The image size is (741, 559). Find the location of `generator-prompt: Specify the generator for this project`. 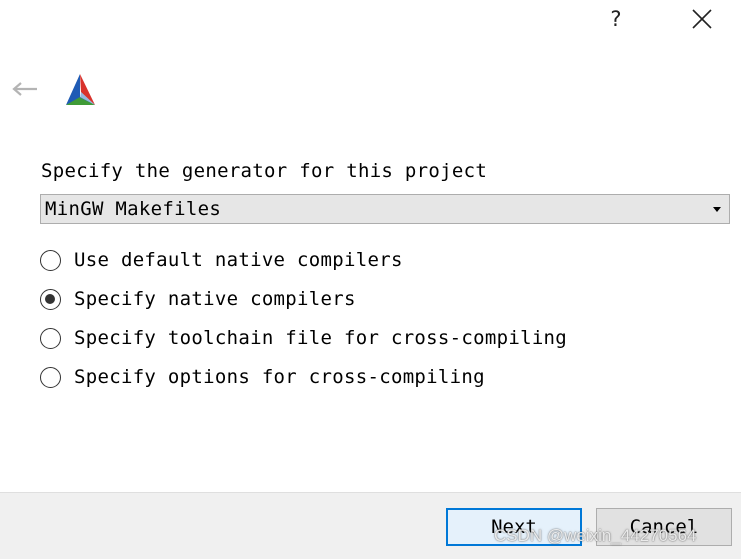

generator-prompt: Specify the generator for this project is located at coordinates (264, 171).